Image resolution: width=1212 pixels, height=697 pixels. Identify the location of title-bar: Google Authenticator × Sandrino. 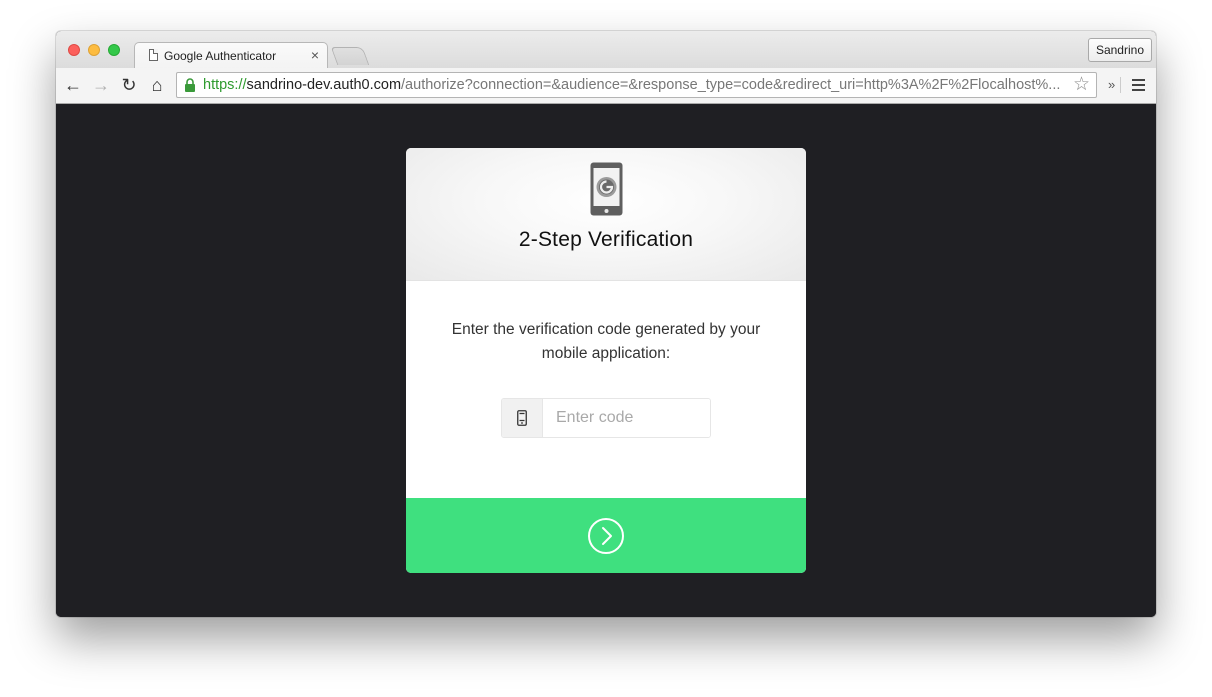
(606, 50).